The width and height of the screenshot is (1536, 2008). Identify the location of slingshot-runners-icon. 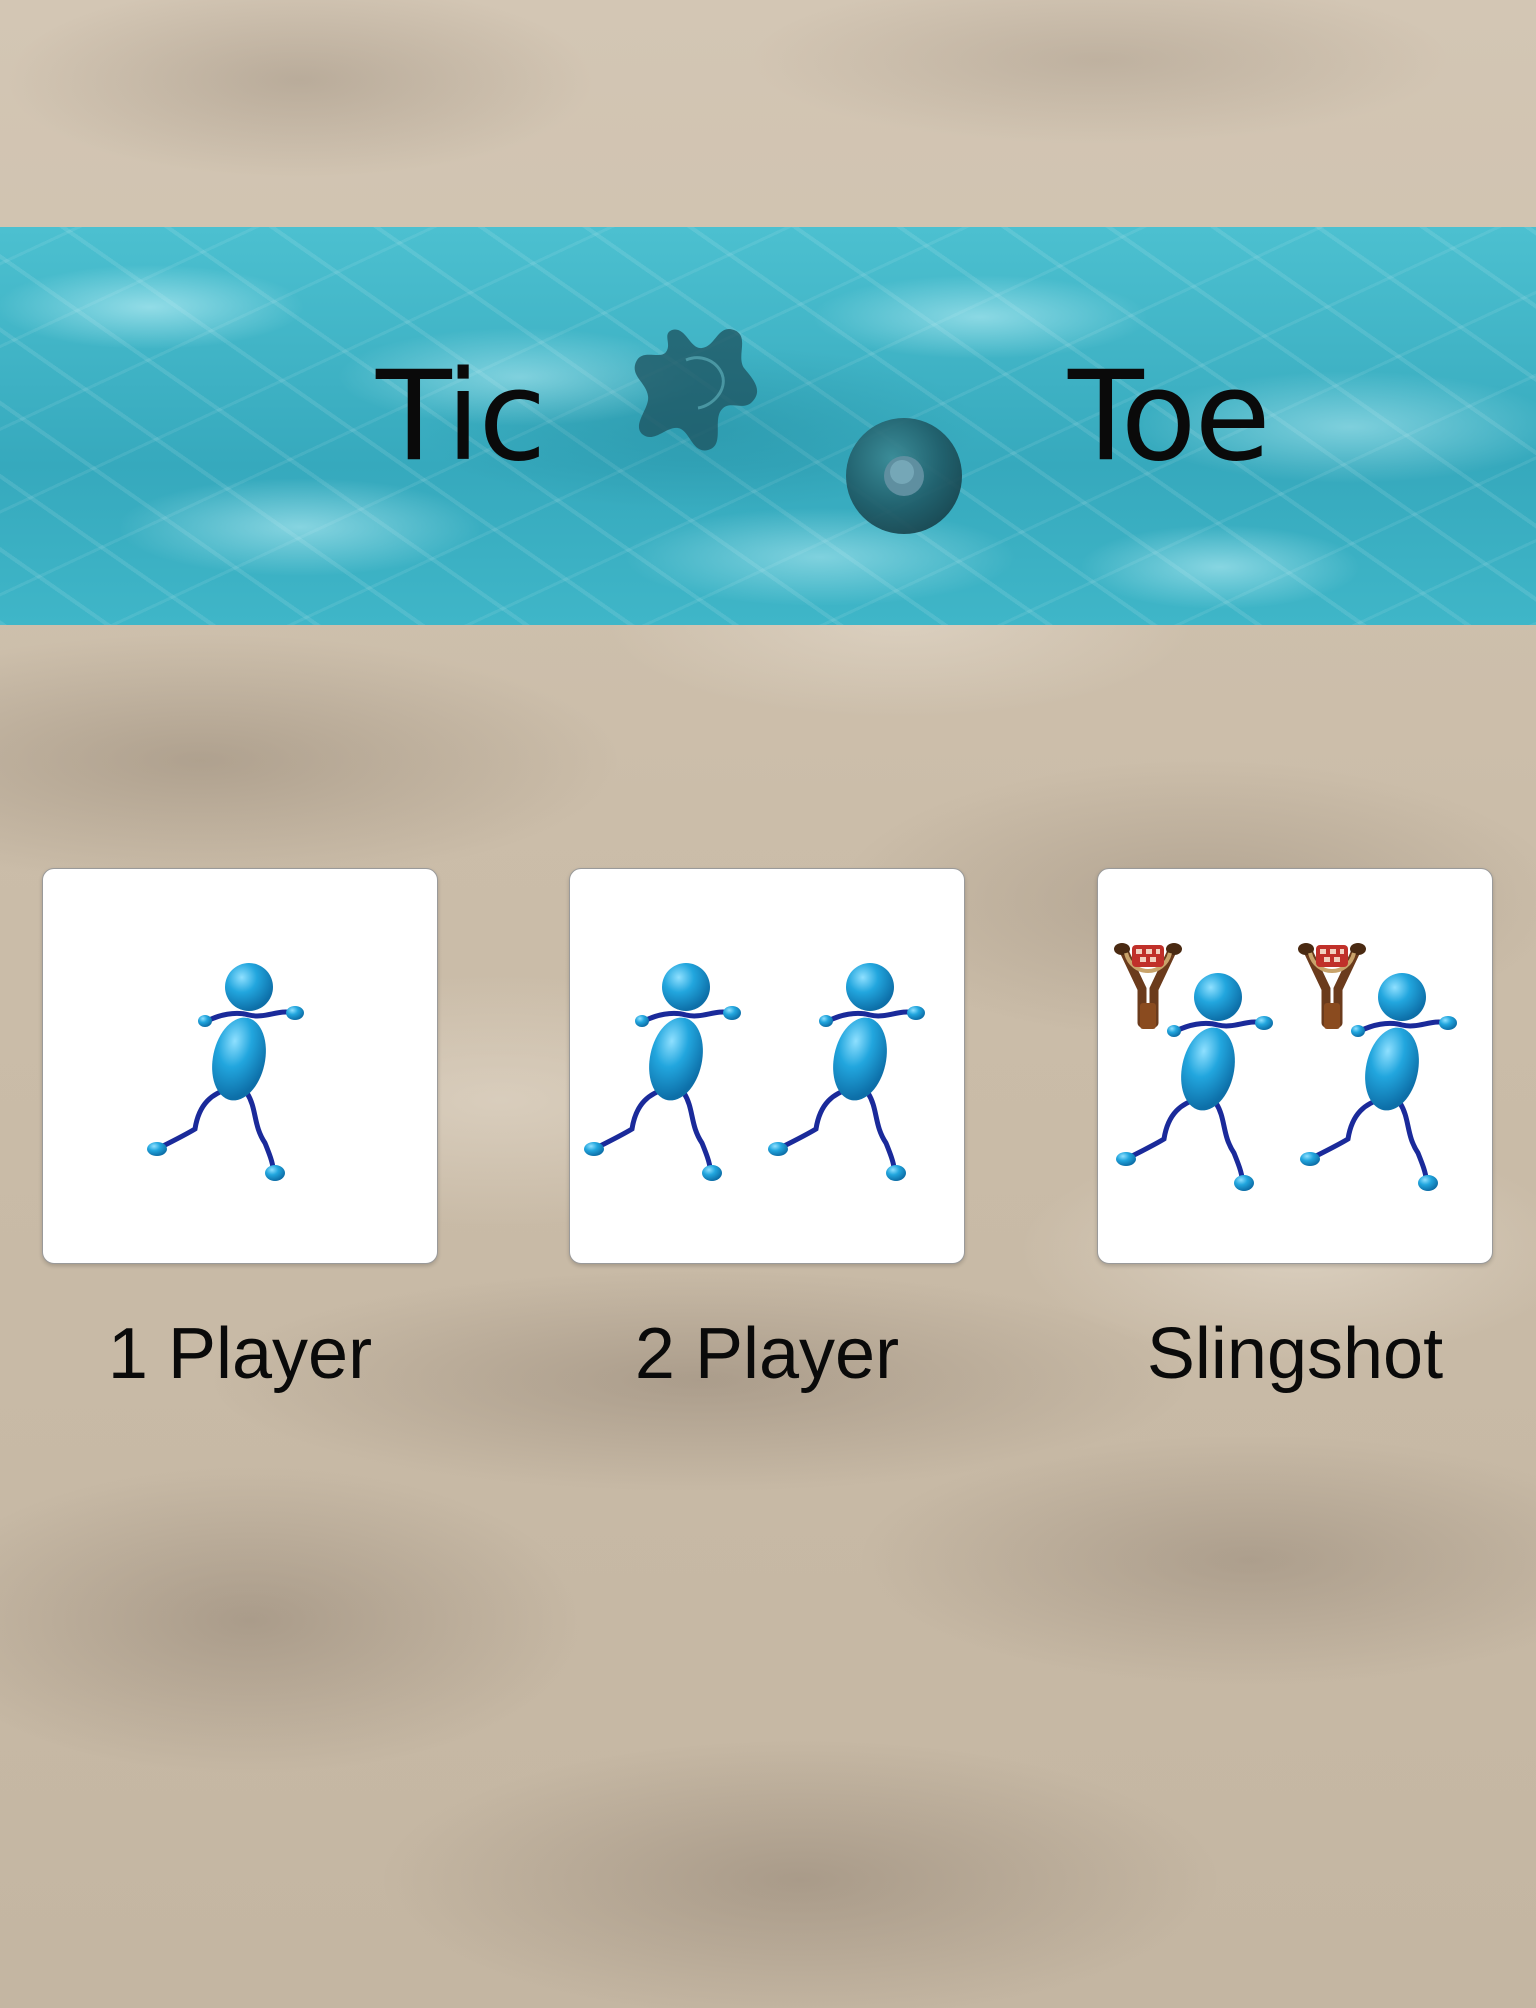
(1296, 1067).